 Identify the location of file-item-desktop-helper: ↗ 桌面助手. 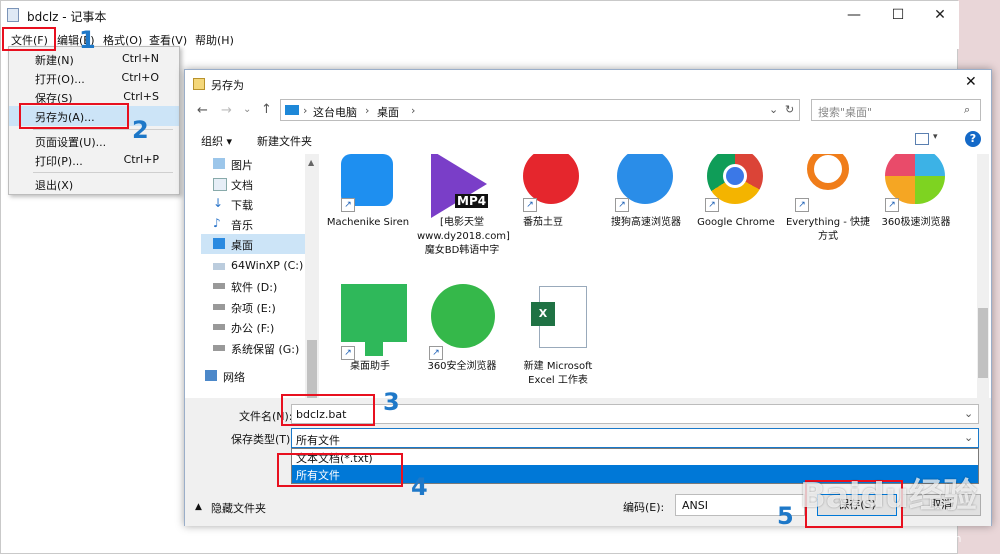
(370, 335).